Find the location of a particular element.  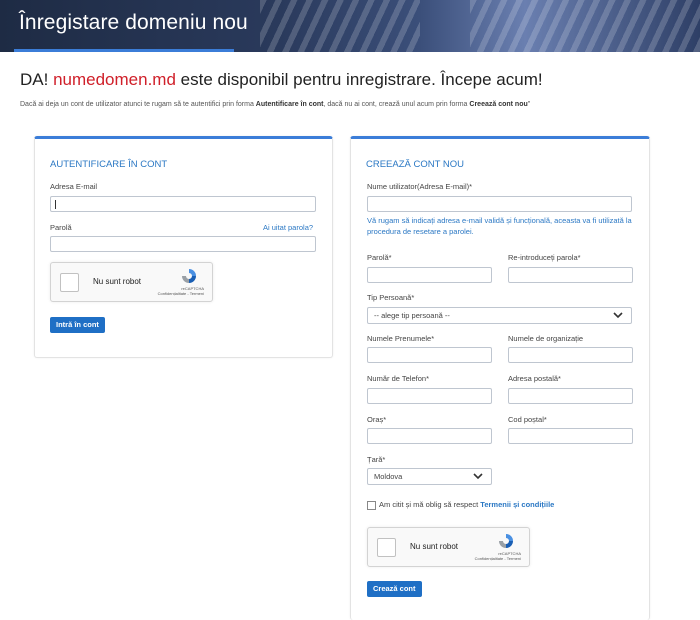

postal-label: Cod poștal* is located at coordinates (527, 419).